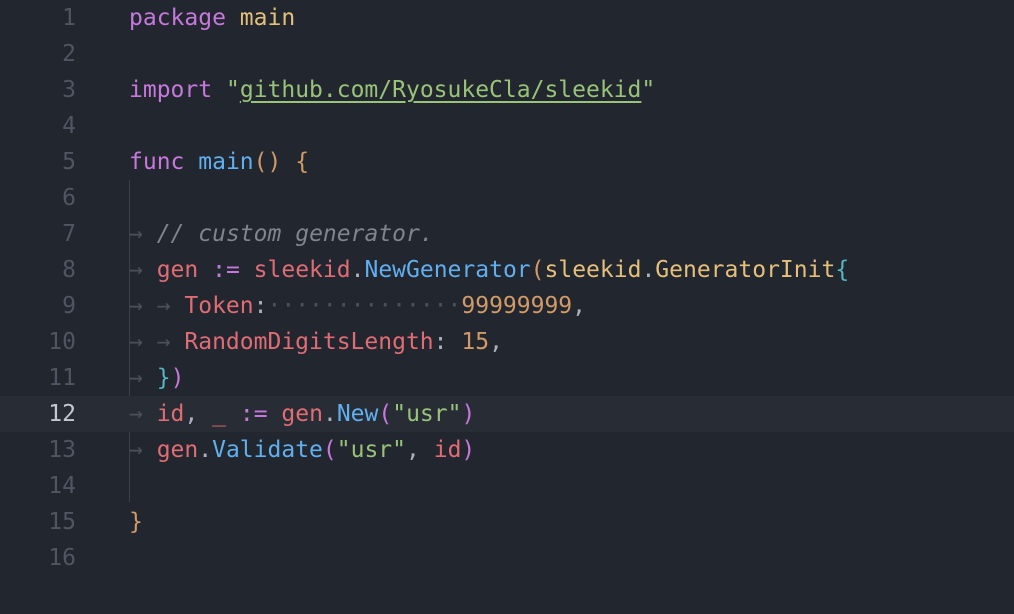  I want to click on code-line: 3 import "github.com/RyosukeCla/sleekid", so click(507, 90).